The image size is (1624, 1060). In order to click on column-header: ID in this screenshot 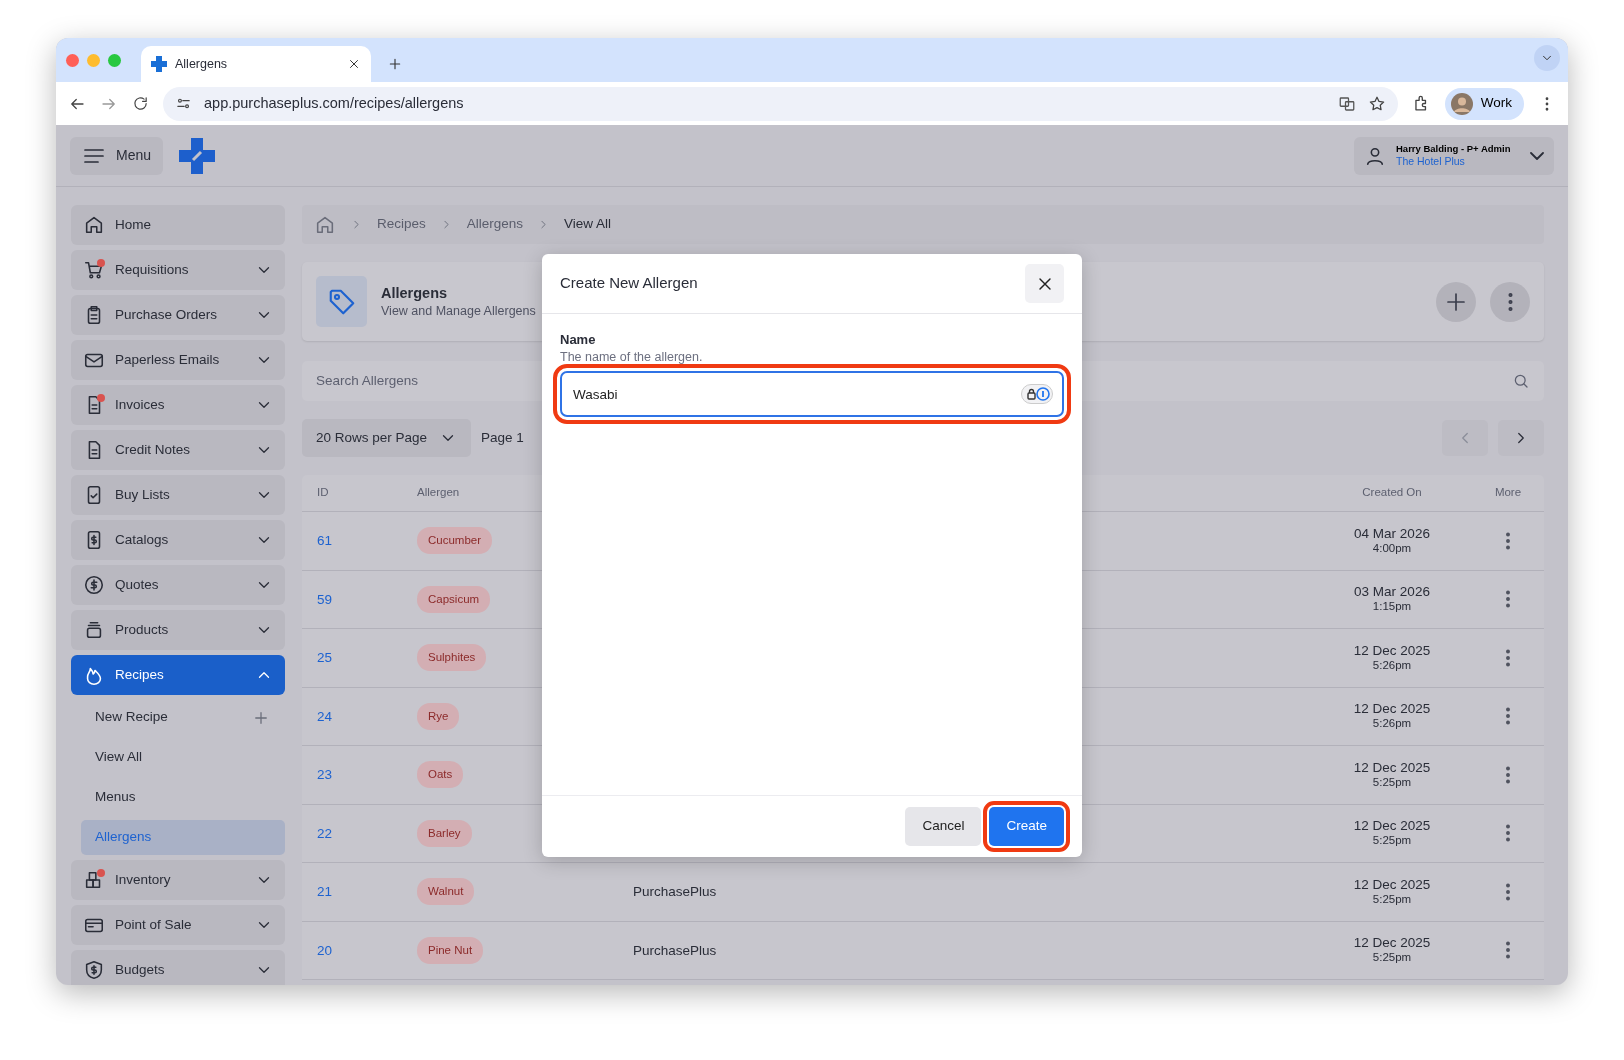, I will do `click(323, 493)`.